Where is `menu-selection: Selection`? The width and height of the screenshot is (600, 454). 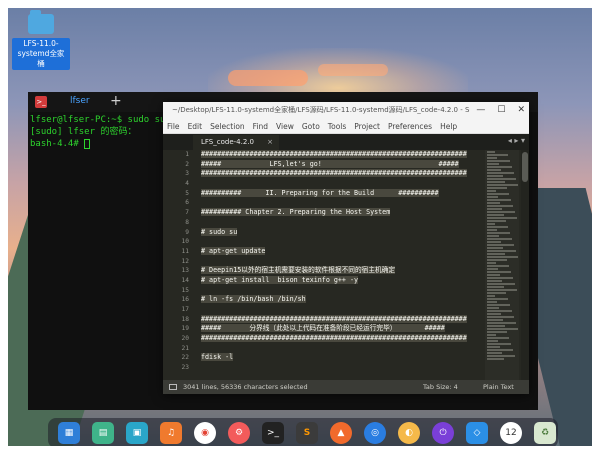 menu-selection: Selection is located at coordinates (227, 126).